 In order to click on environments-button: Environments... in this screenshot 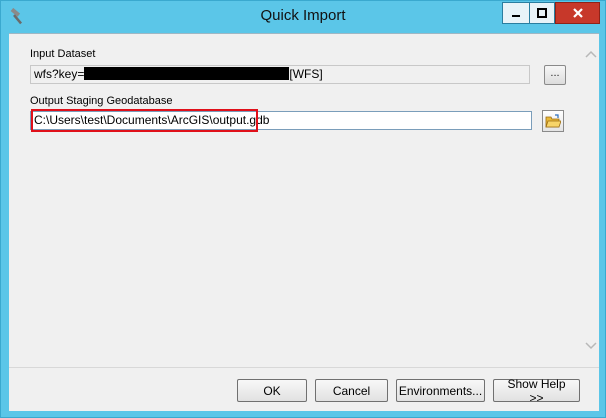, I will do `click(440, 390)`.